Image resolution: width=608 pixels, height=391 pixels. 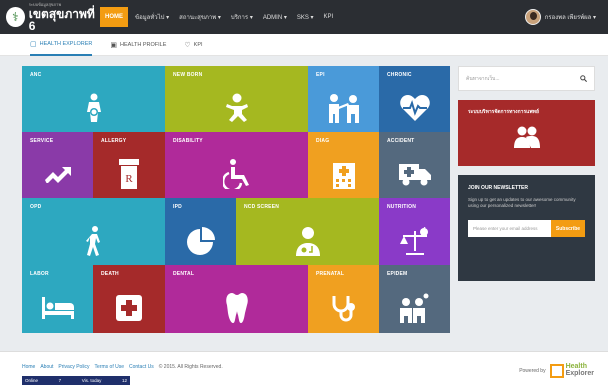 I want to click on tab-health-profile: ▣ HEALTH PROFILE, so click(x=138, y=45).